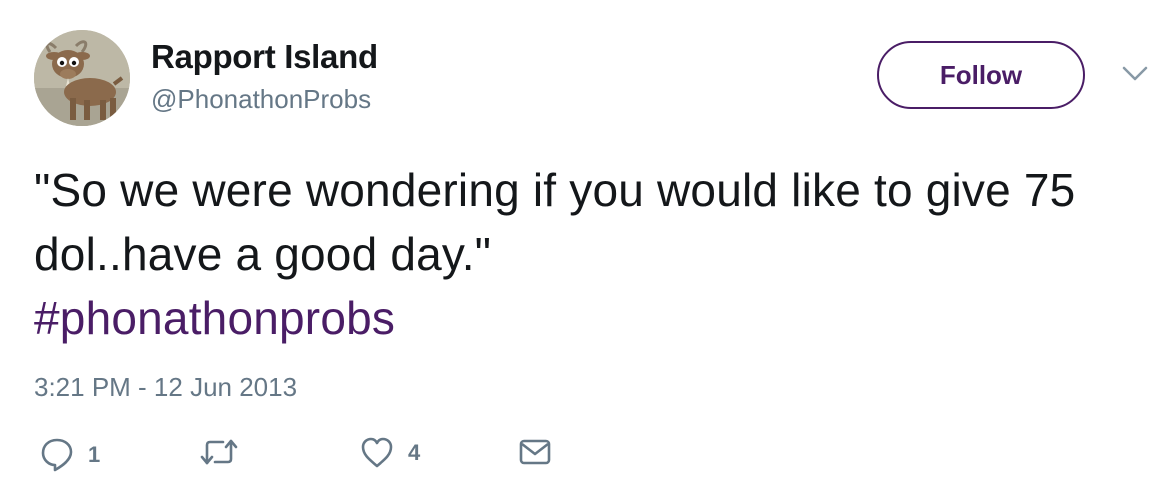  I want to click on user-handle: @PhonathonProbs, so click(261, 99).